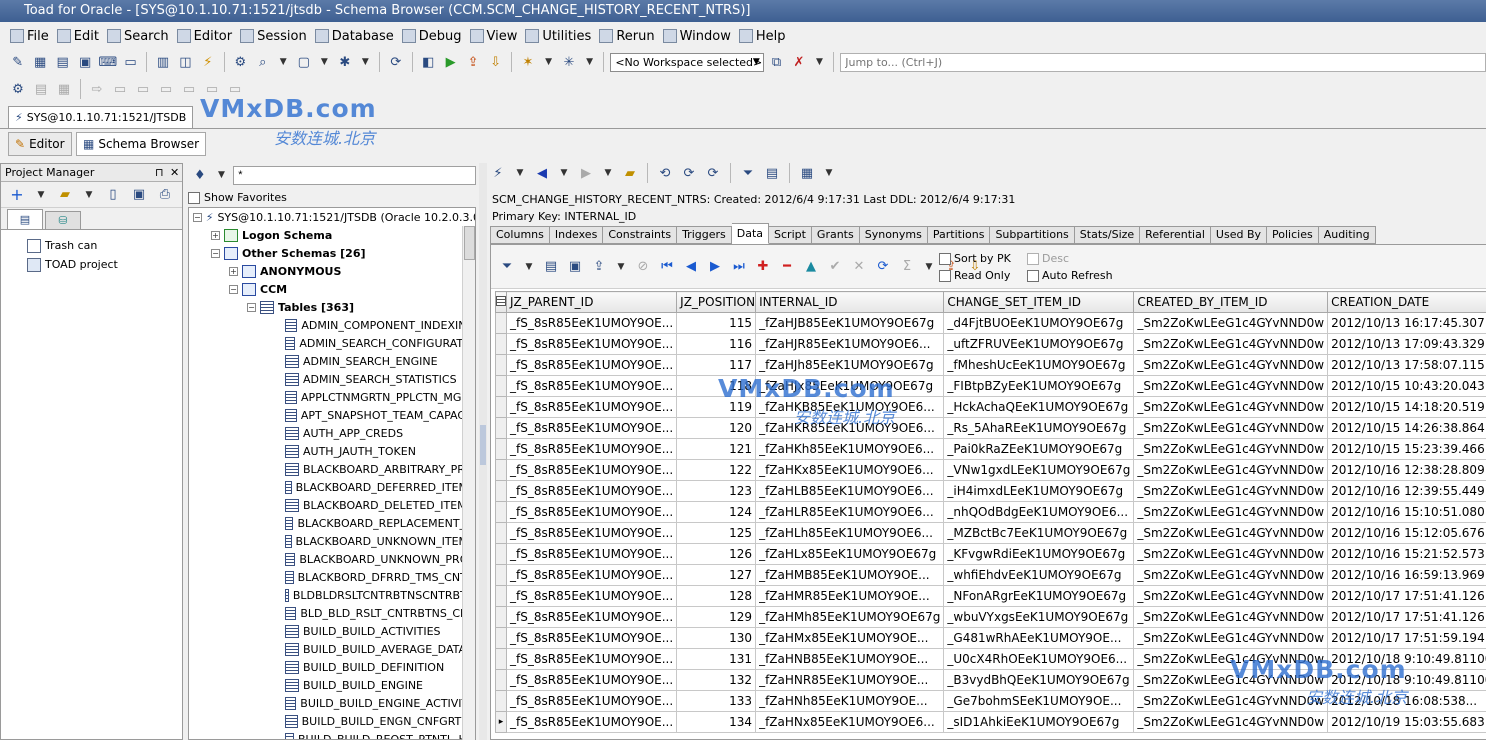 The height and width of the screenshot is (740, 1486). Describe the element at coordinates (798, 62) in the screenshot. I see `workspace-delete-icon: ✗` at that location.